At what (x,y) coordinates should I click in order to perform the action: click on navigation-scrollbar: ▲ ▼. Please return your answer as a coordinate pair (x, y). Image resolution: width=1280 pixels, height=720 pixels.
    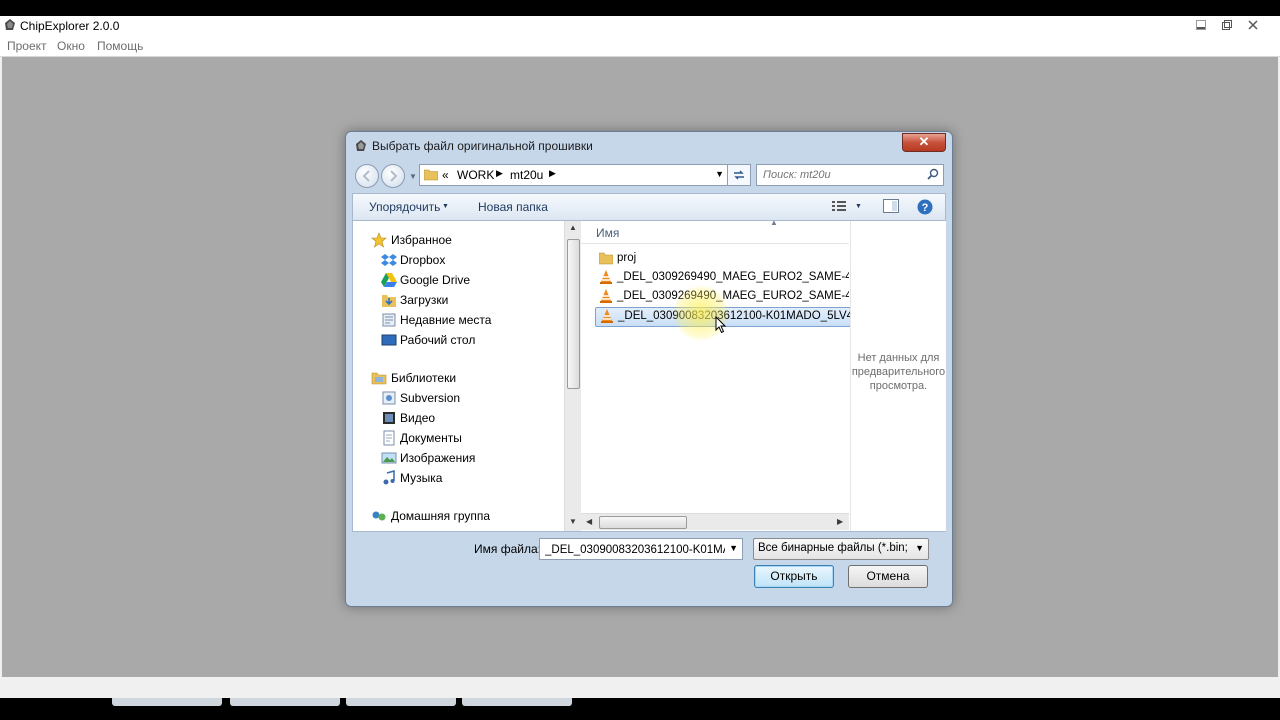
    Looking at the image, I should click on (572, 376).